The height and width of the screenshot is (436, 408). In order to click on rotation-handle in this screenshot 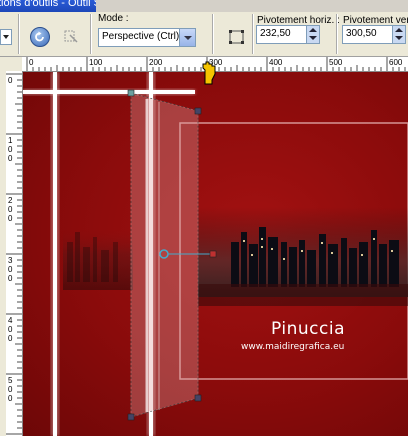, I will do `click(213, 254)`.